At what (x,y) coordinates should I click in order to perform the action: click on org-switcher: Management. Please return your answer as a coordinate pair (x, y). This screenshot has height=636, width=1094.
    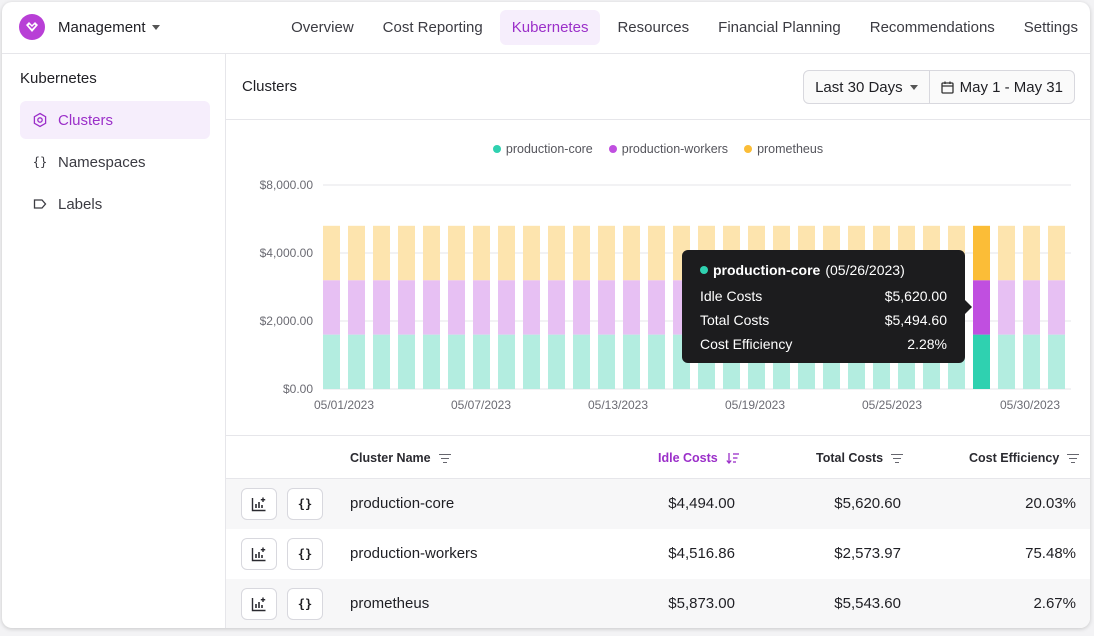
    Looking at the image, I should click on (109, 27).